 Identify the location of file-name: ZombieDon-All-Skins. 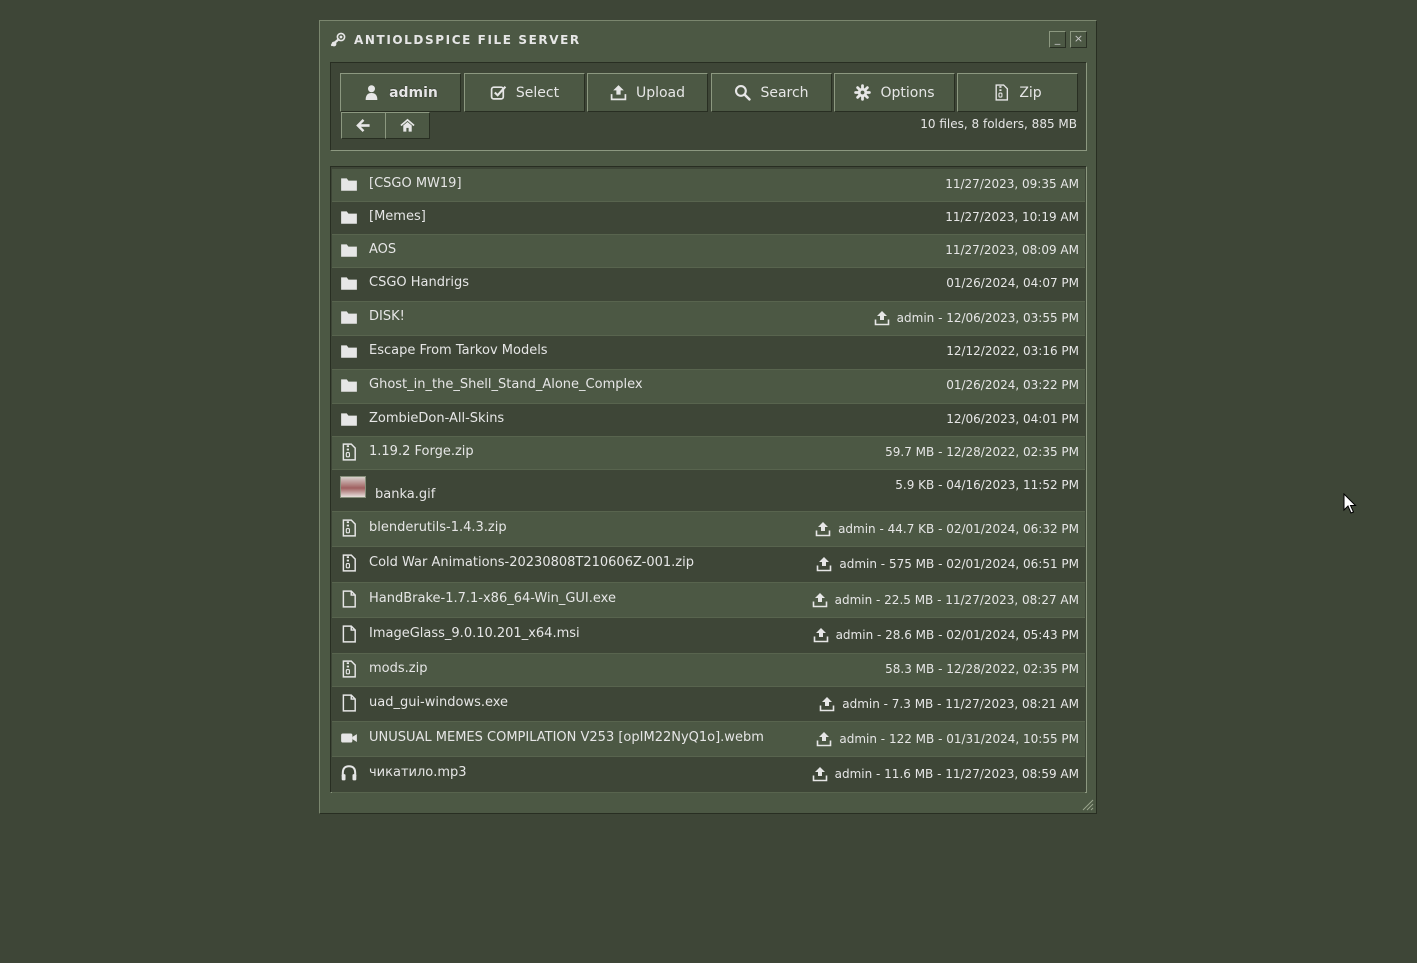
(436, 418).